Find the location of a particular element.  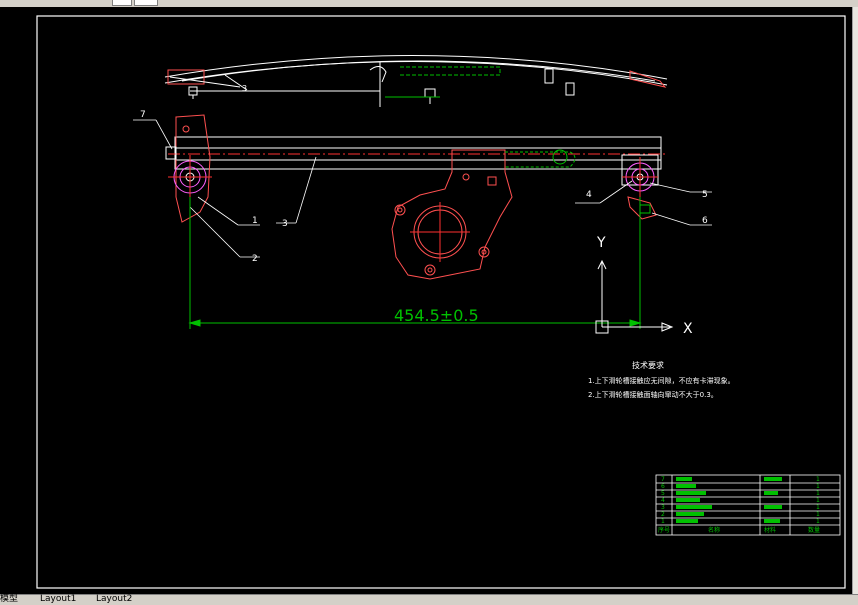

table-row: 5 is located at coordinates (663, 493).